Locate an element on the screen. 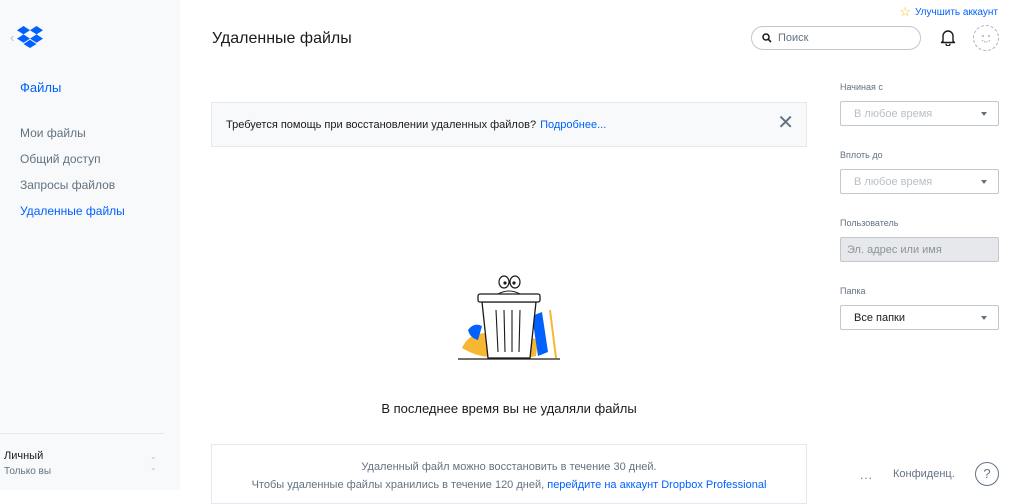  filter-from-value: В любое время is located at coordinates (893, 114).